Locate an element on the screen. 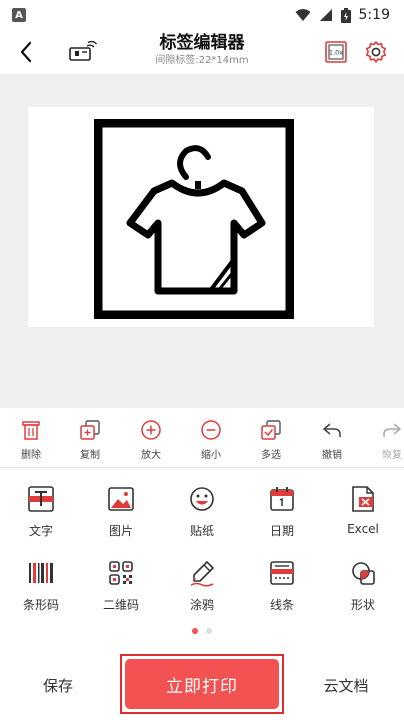 Image resolution: width=404 pixels, height=720 pixels. tool-doodle: 涂鸦 is located at coordinates (202, 585).